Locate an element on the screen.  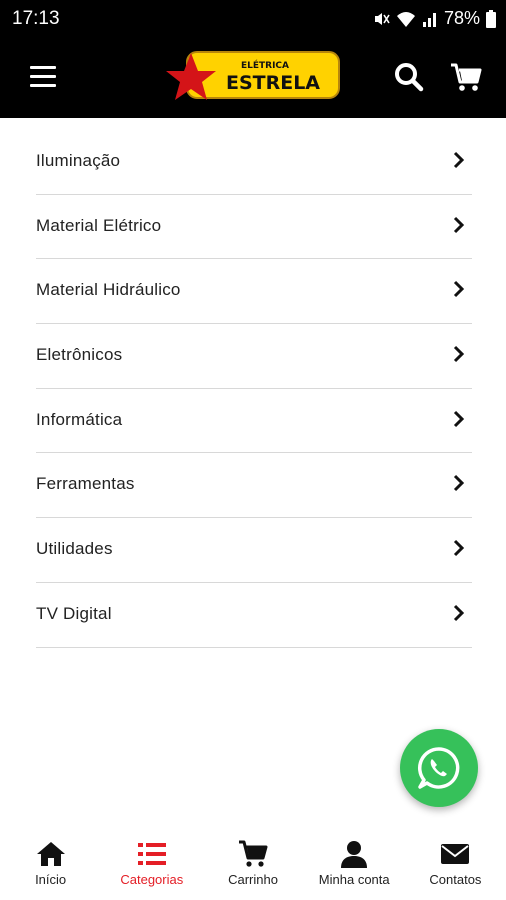
category-item-eletronicos: Eletrônicos is located at coordinates (254, 356).